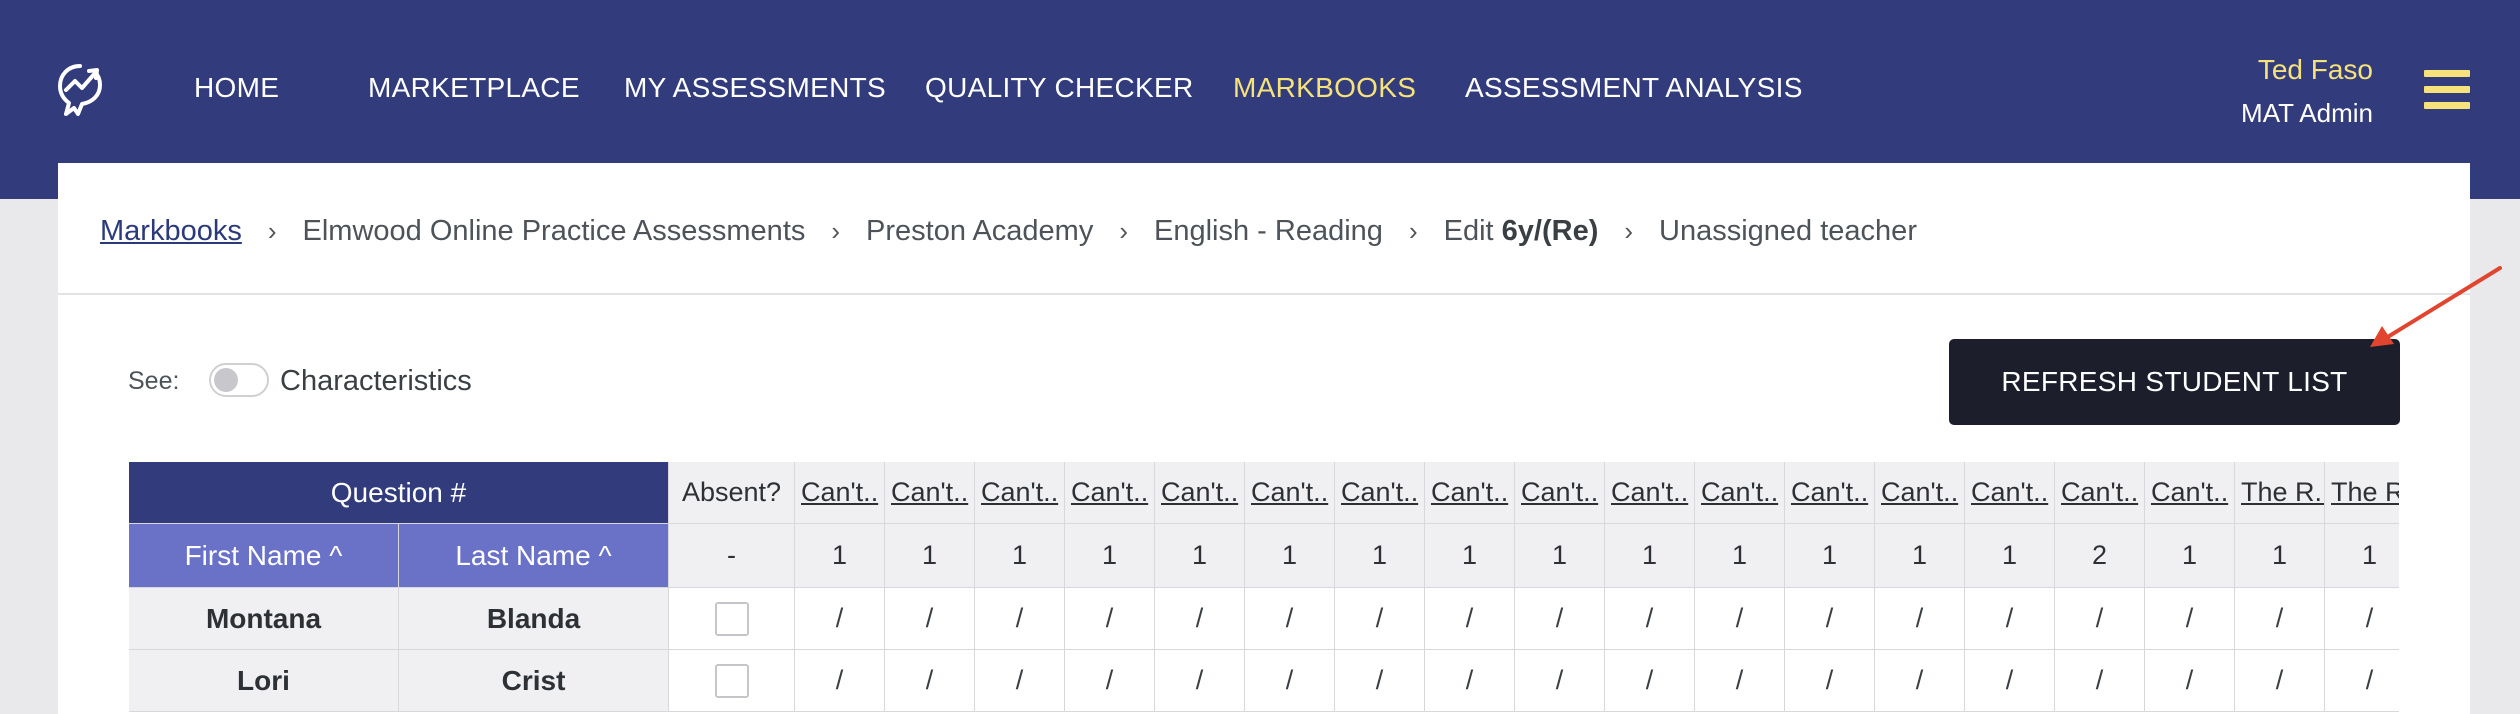 The height and width of the screenshot is (714, 2520). Describe the element at coordinates (534, 556) in the screenshot. I see `last-name-sort-header: Last Name ^` at that location.